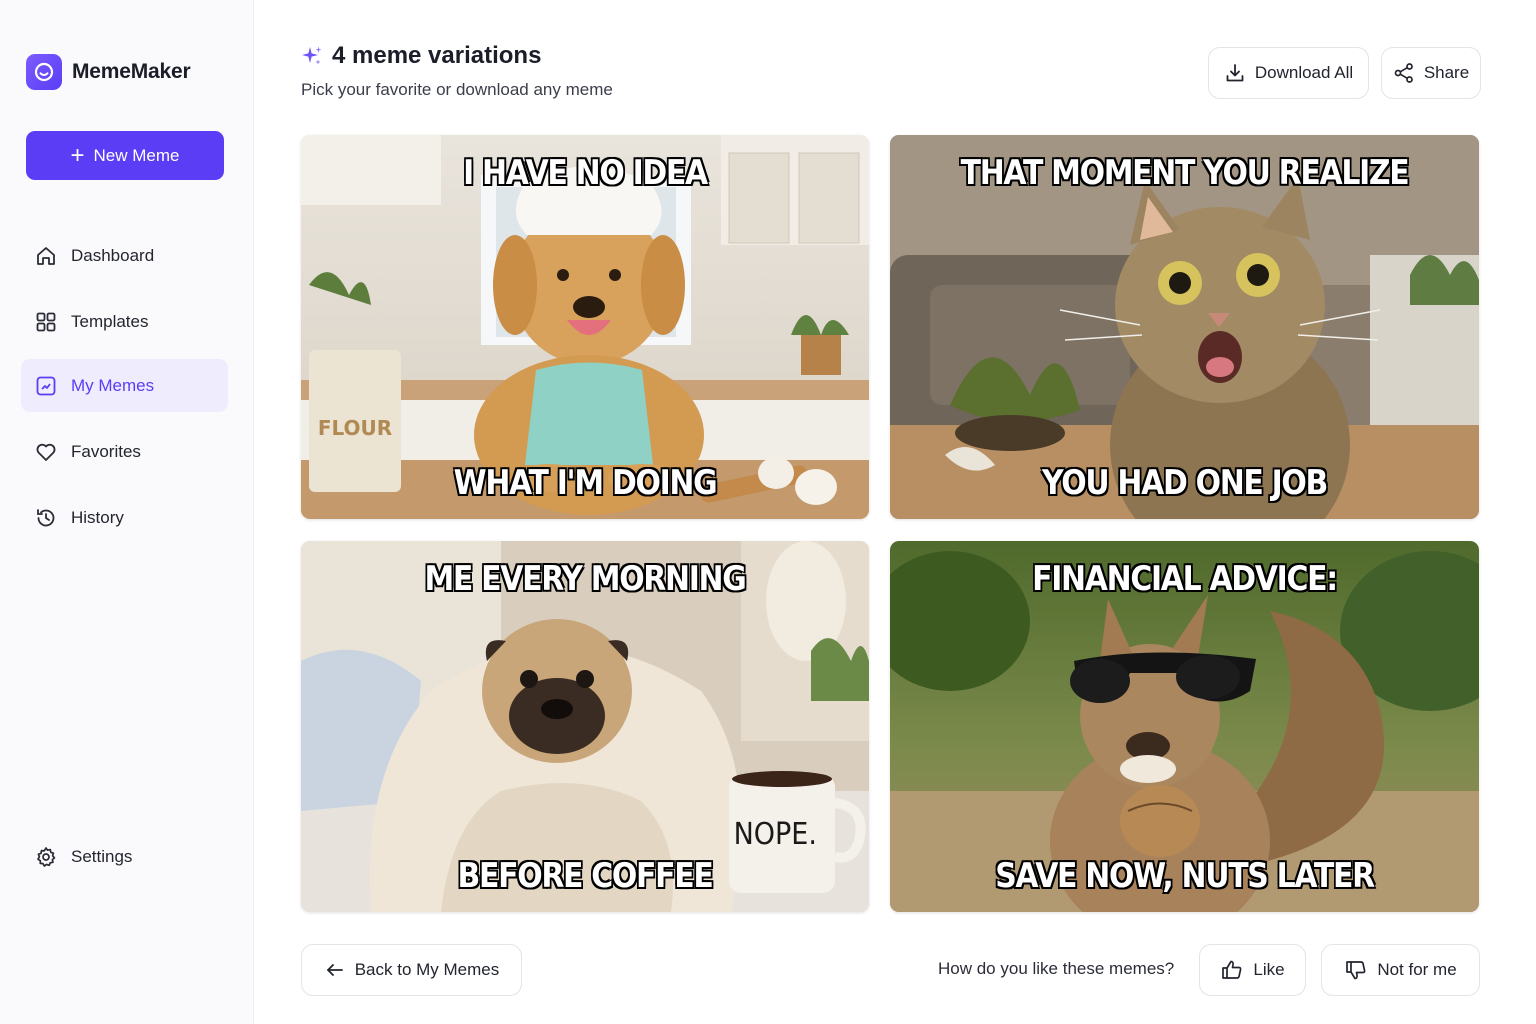 This screenshot has width=1536, height=1024. I want to click on mememaker-logo-icon, so click(44, 72).